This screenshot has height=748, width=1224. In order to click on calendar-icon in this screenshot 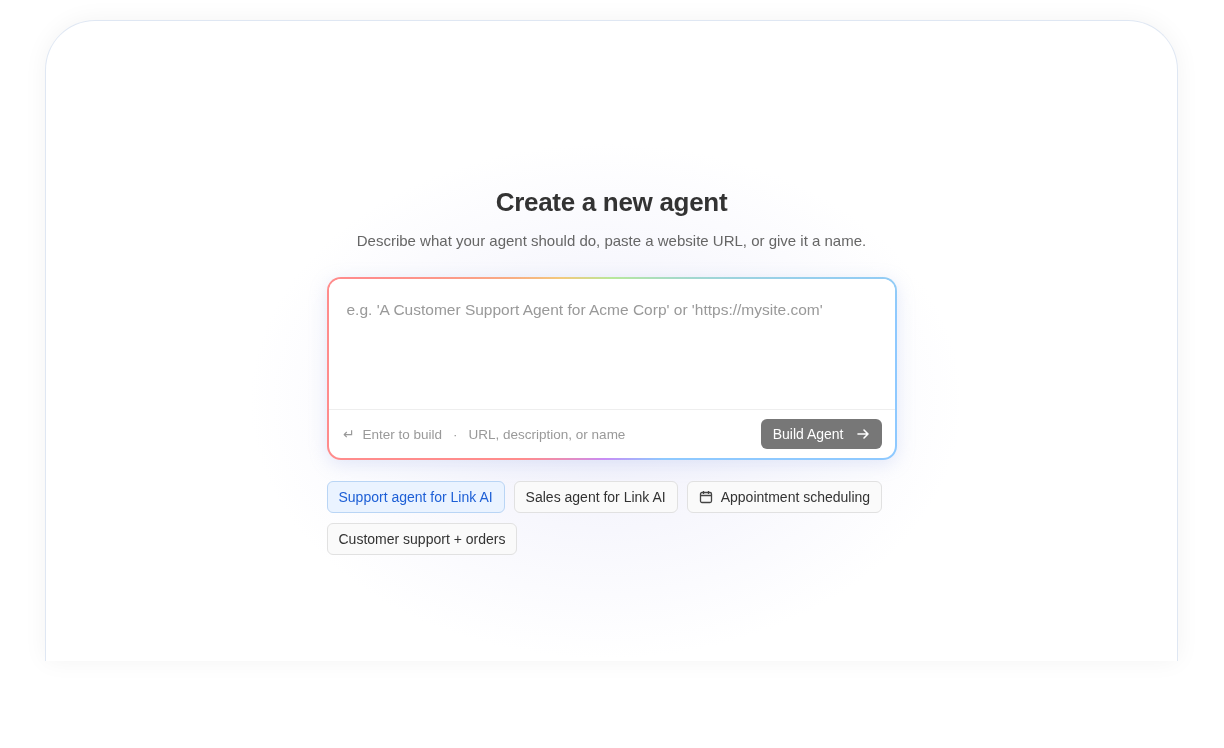, I will do `click(705, 497)`.